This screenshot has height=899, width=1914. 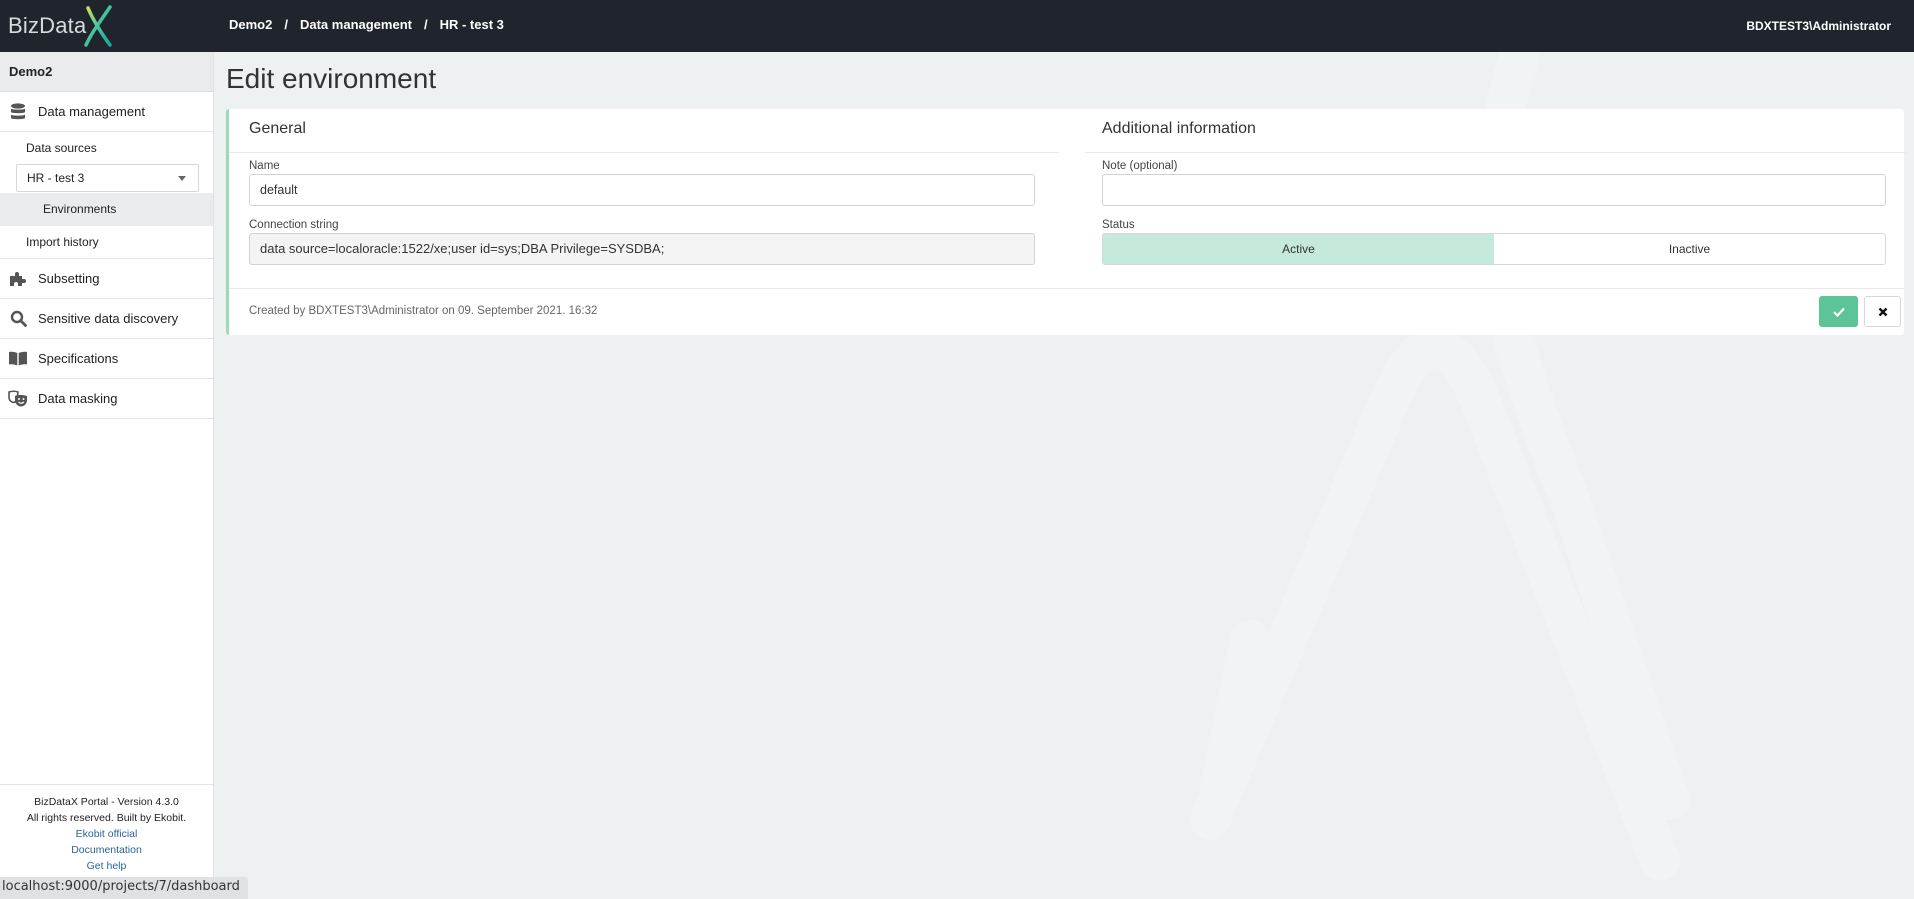 What do you see at coordinates (47, 25) in the screenshot?
I see `logo-text: BizData` at bounding box center [47, 25].